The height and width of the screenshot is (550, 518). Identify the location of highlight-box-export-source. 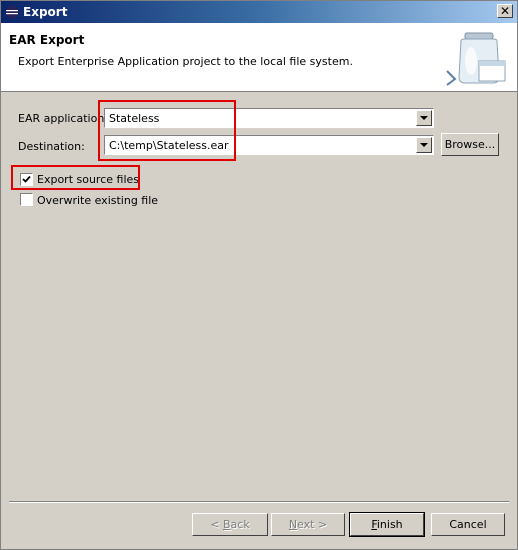
(75, 177).